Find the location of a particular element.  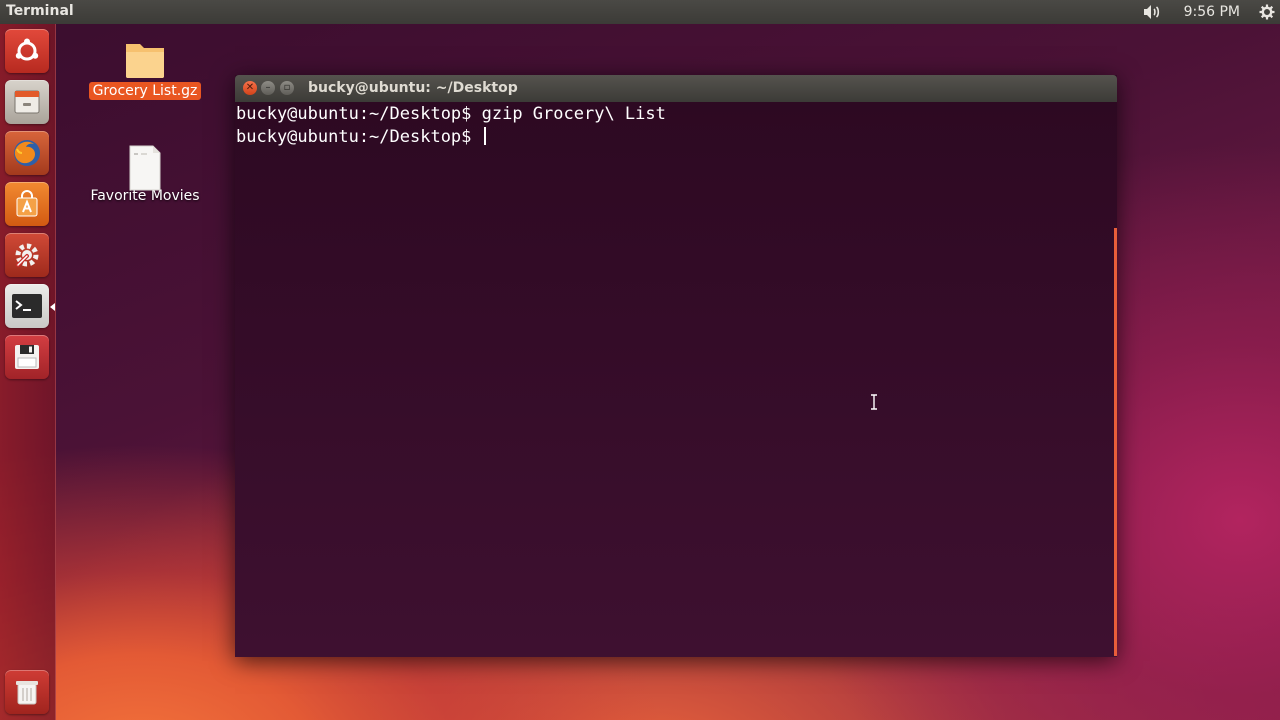

panel-clock: 9:56 PM is located at coordinates (1212, 12).